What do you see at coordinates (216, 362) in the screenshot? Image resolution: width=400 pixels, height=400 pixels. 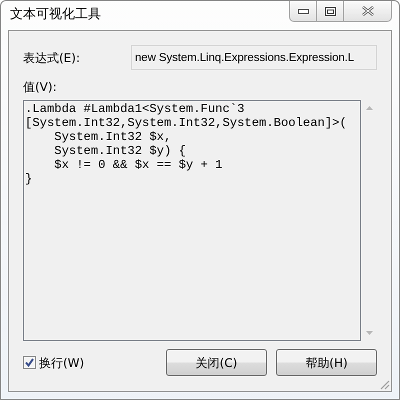 I see `dialog-button: 关闭(C)` at bounding box center [216, 362].